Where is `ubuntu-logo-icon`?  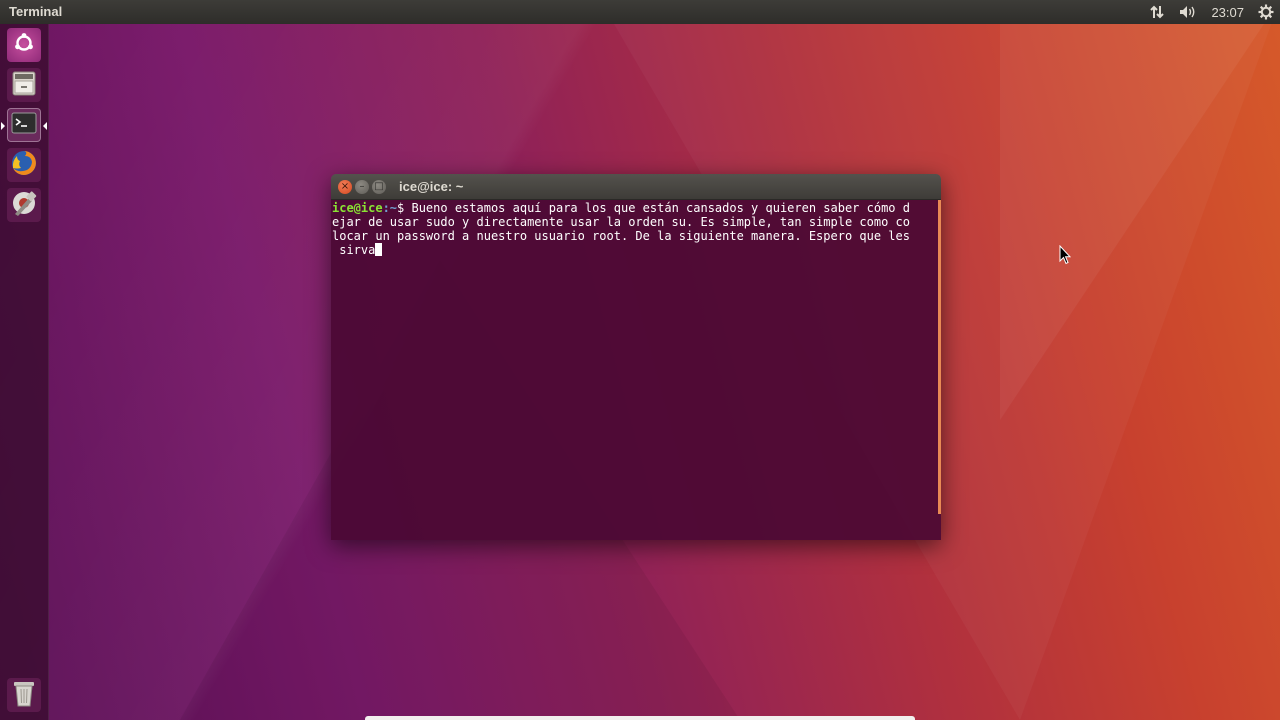
ubuntu-logo-icon is located at coordinates (24, 45).